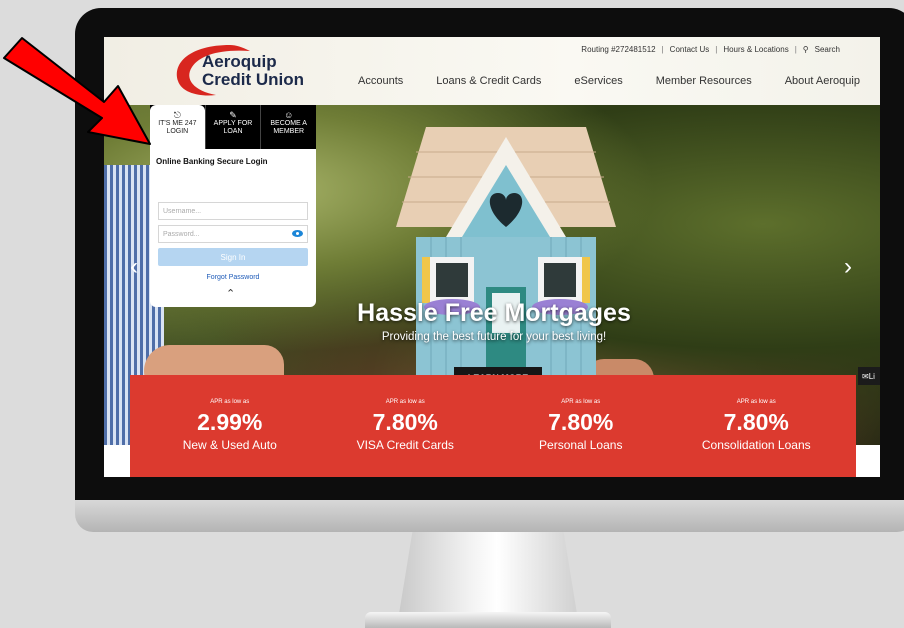 This screenshot has height=628, width=904. What do you see at coordinates (233, 123) in the screenshot?
I see `tab-label-line1: APPLY FOR` at bounding box center [233, 123].